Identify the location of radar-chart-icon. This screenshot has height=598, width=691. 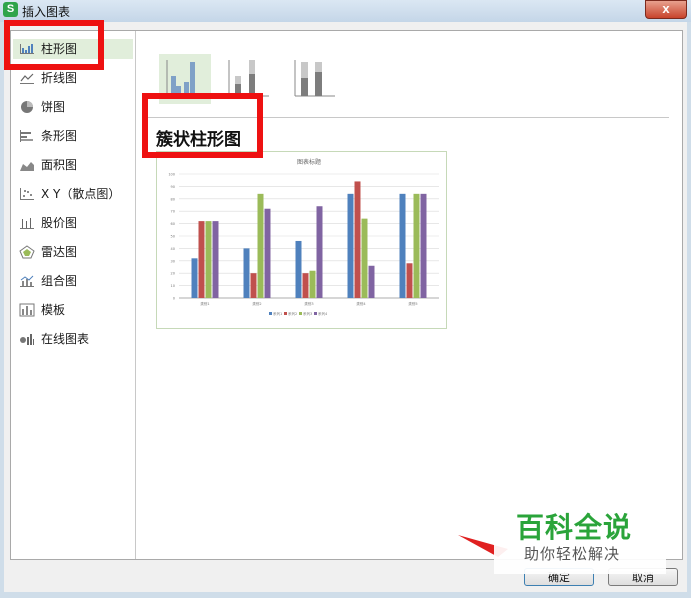
(27, 252).